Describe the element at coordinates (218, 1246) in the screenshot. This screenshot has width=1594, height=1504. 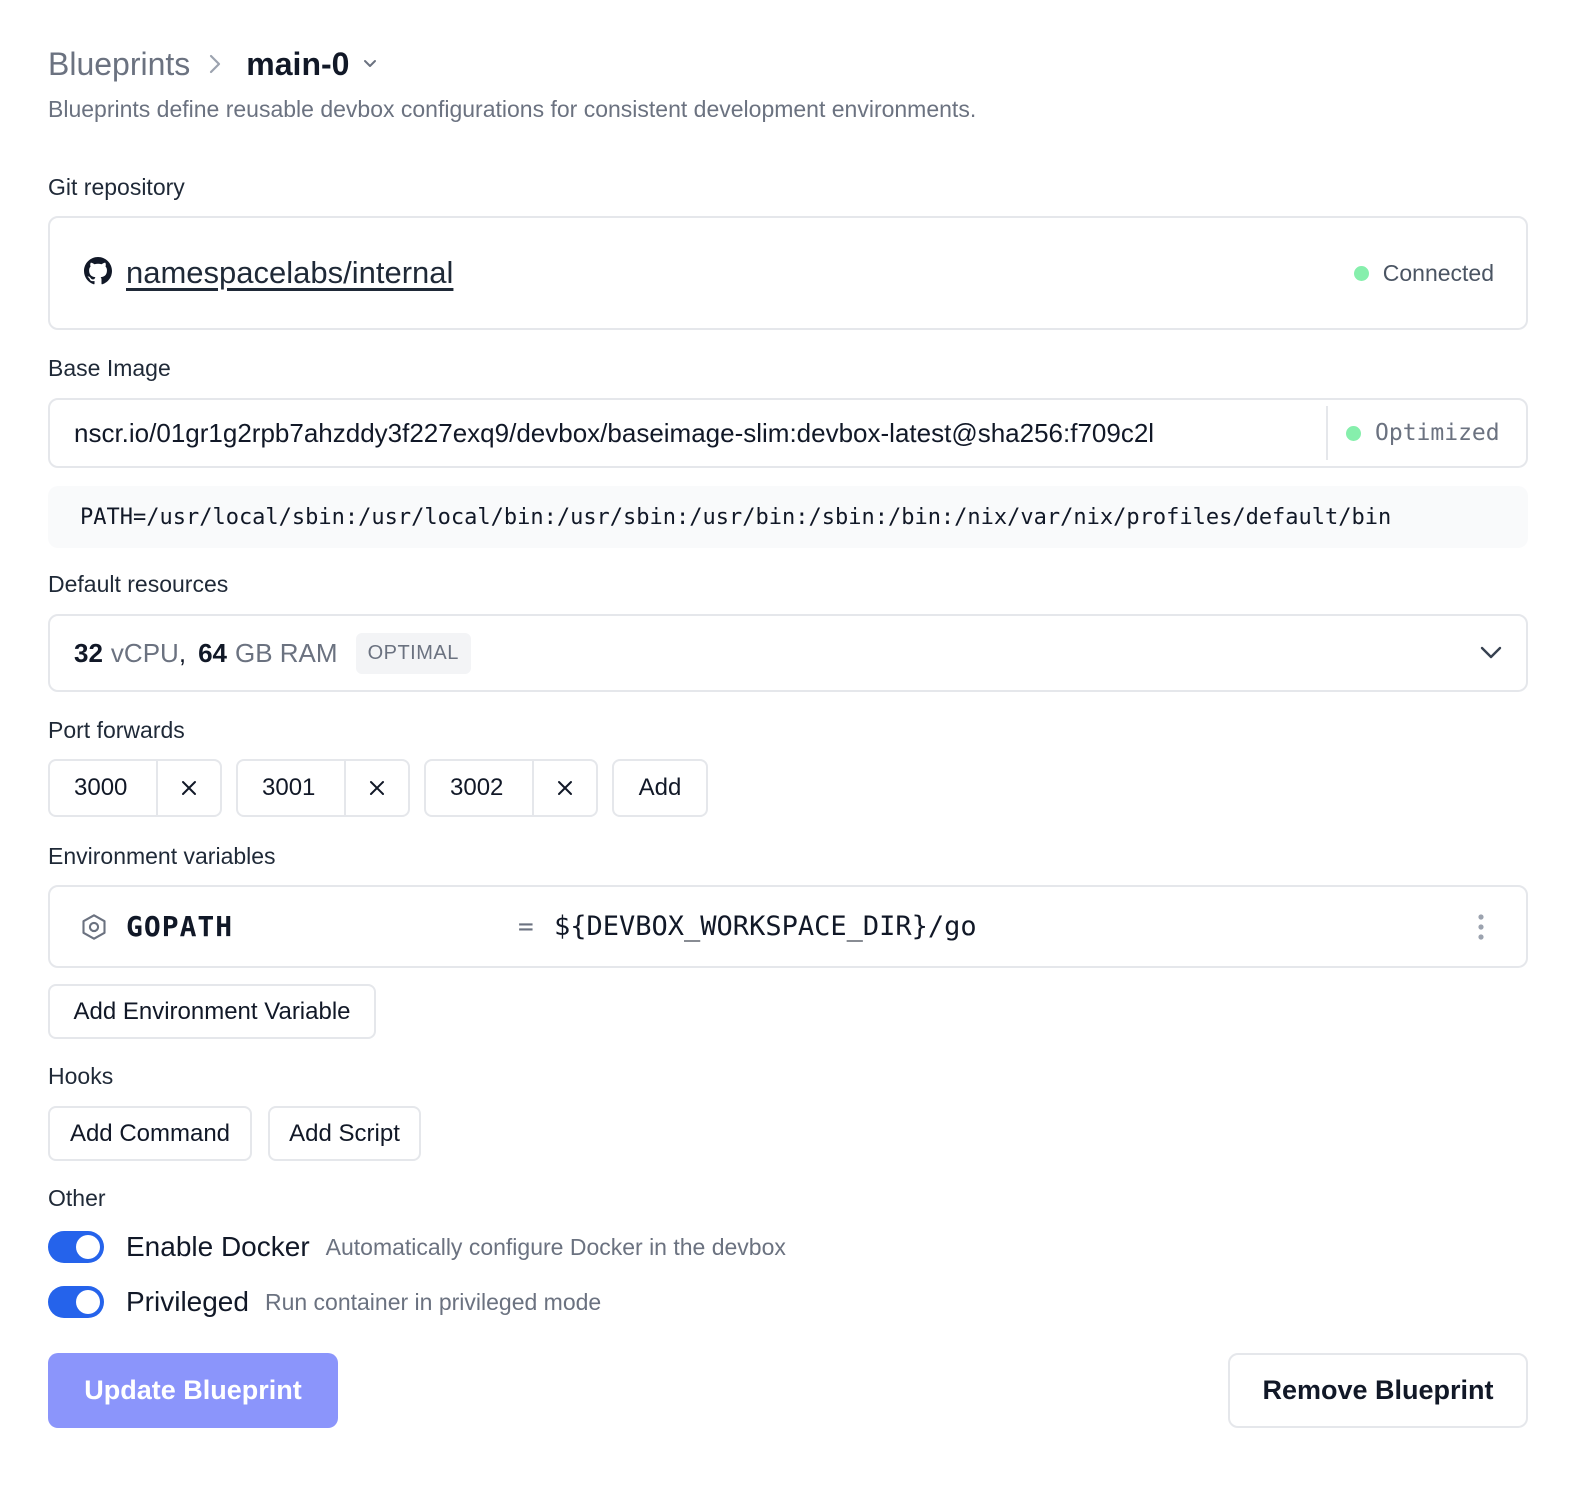
I see `enable-docker-label: Enable Docker` at that location.